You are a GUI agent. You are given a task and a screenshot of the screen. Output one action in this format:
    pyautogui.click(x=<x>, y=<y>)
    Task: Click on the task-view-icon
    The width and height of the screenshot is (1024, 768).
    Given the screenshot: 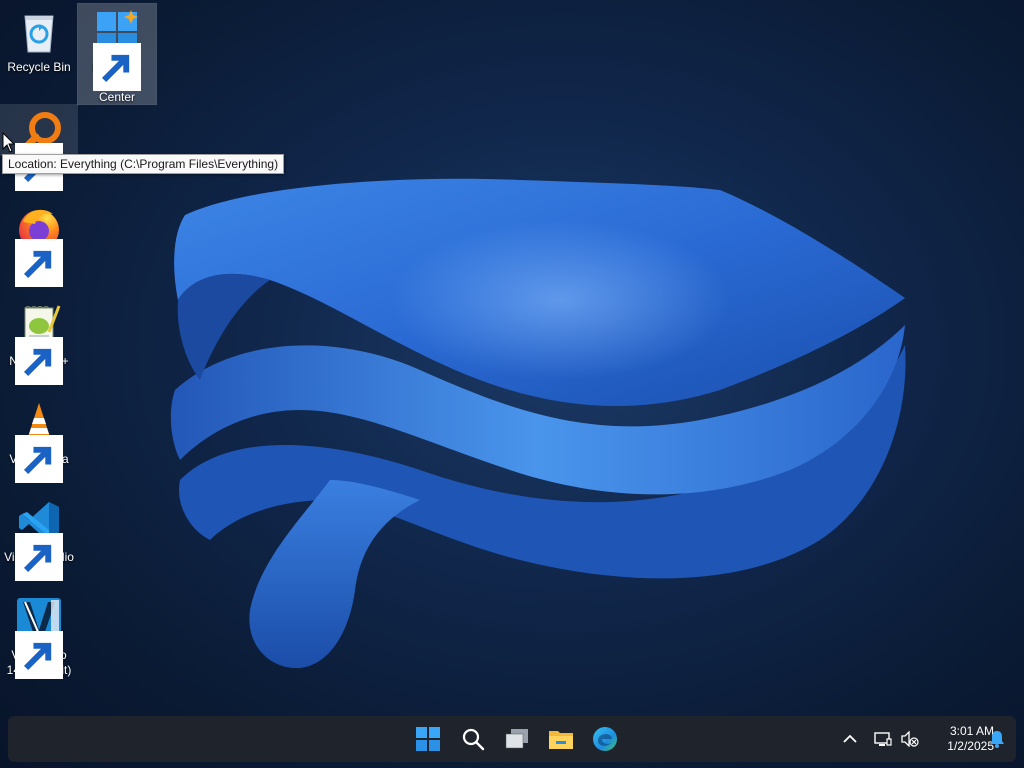 What is the action you would take?
    pyautogui.click(x=516, y=739)
    